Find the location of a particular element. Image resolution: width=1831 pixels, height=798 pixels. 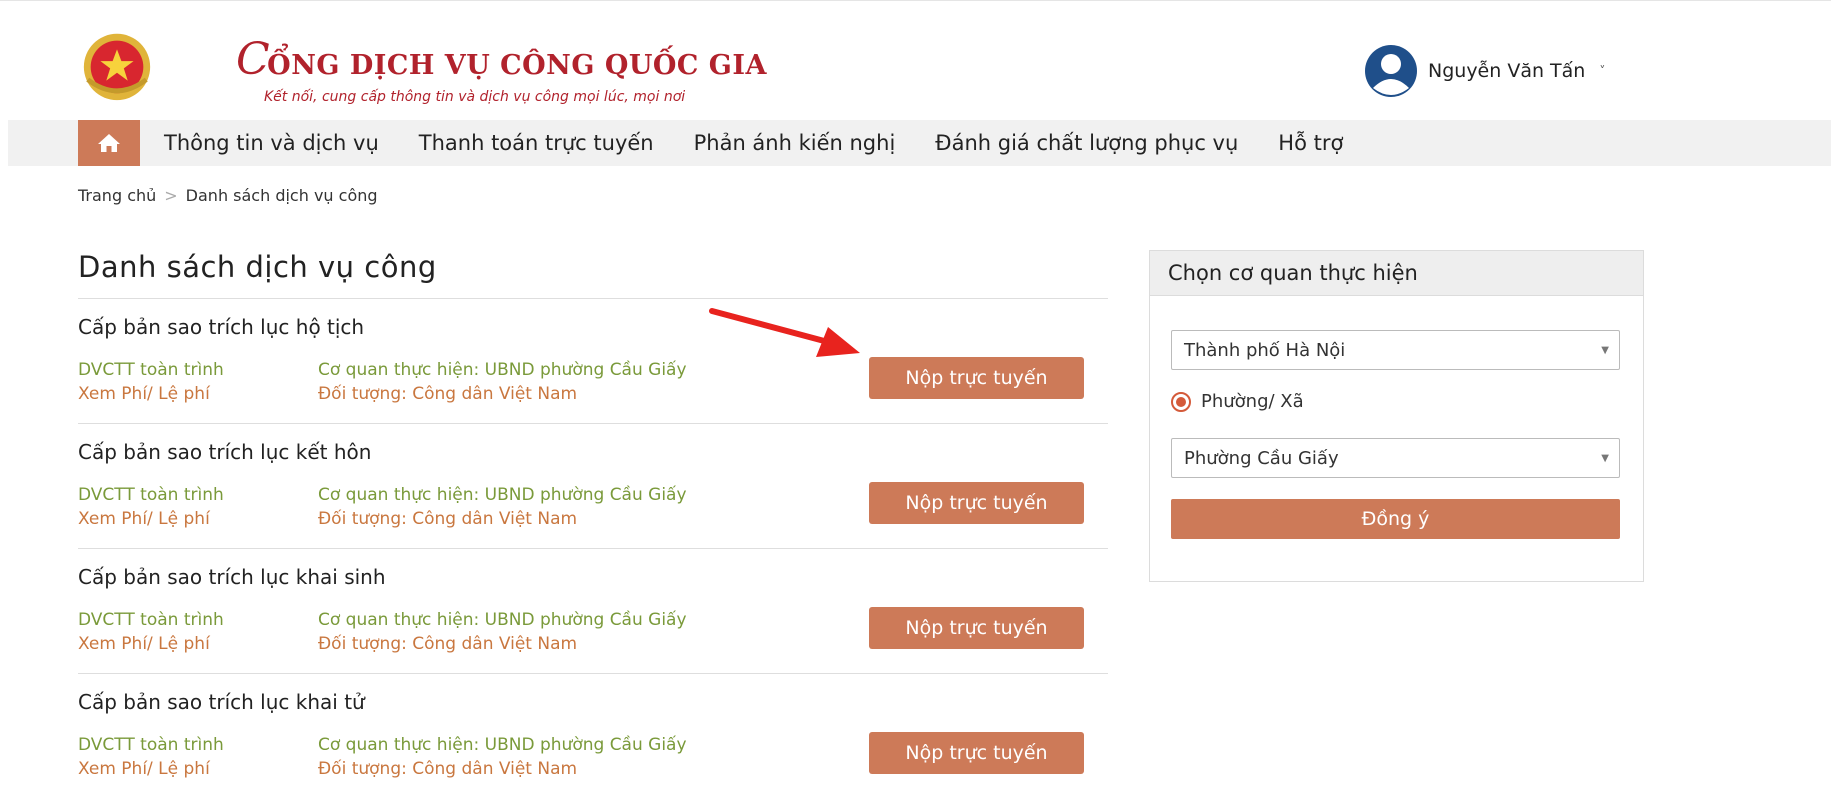

nav-item-service-quality: Đánh giá chất lượng phục vụ is located at coordinates (1086, 143).